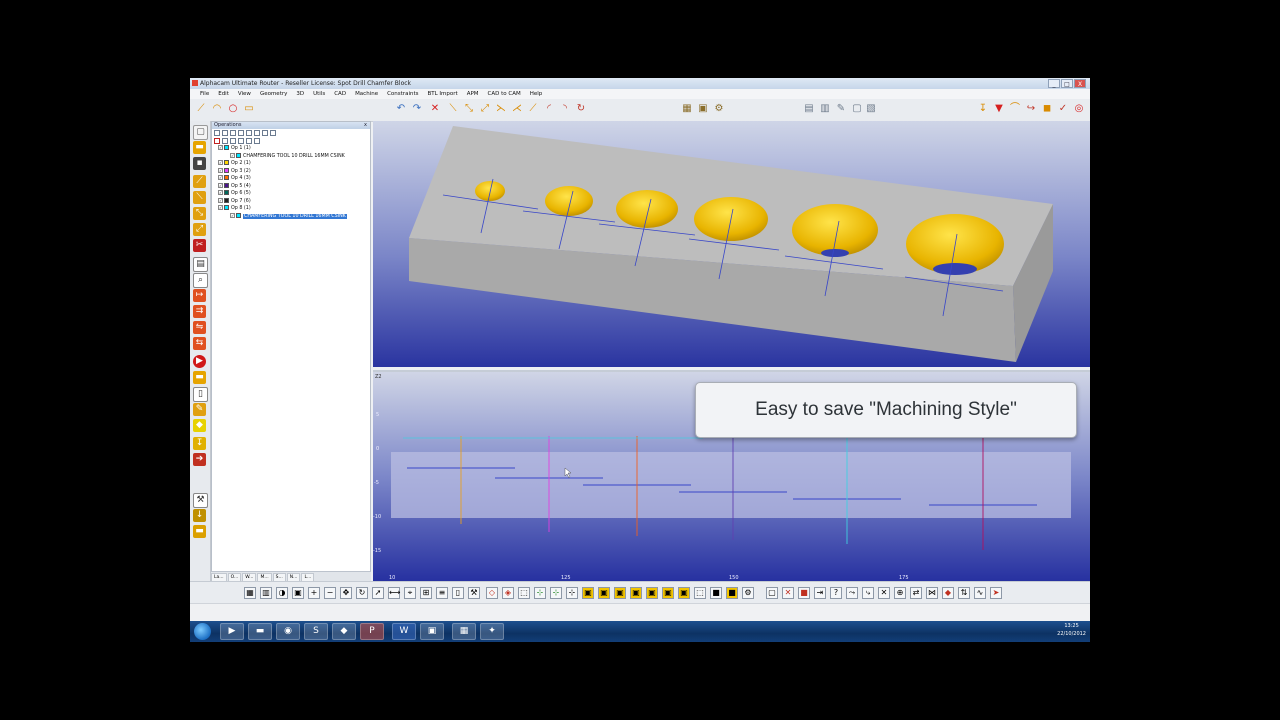 This screenshot has width=1280, height=720. Describe the element at coordinates (403, 94) in the screenshot. I see `menu-constraints: Constraints` at that location.